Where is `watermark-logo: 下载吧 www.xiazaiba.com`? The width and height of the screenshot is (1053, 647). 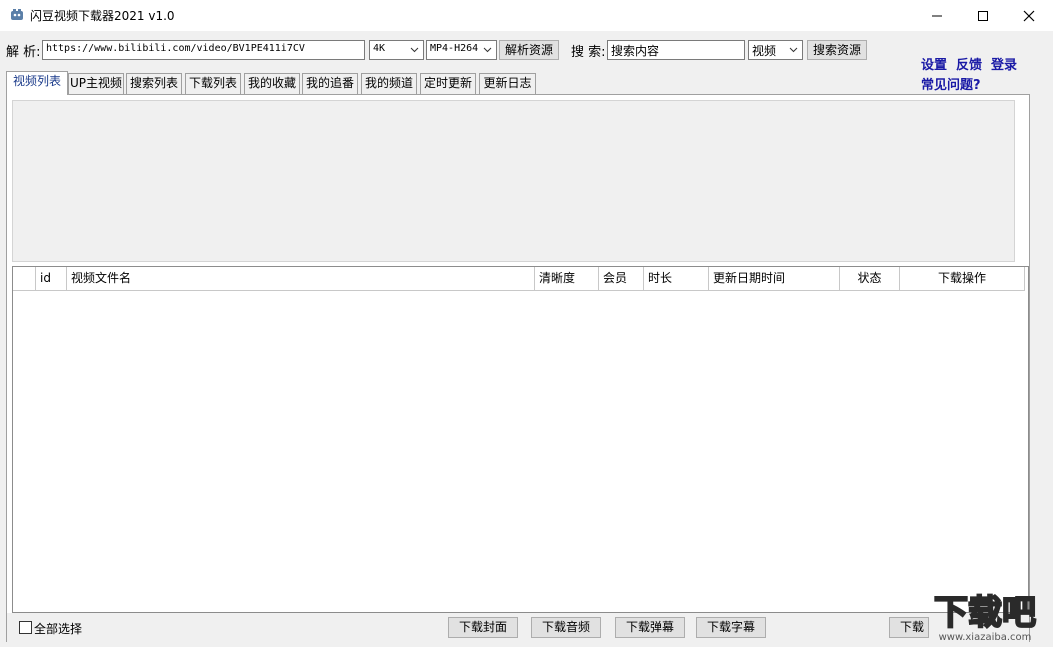 watermark-logo: 下载吧 www.xiazaiba.com is located at coordinates (985, 615).